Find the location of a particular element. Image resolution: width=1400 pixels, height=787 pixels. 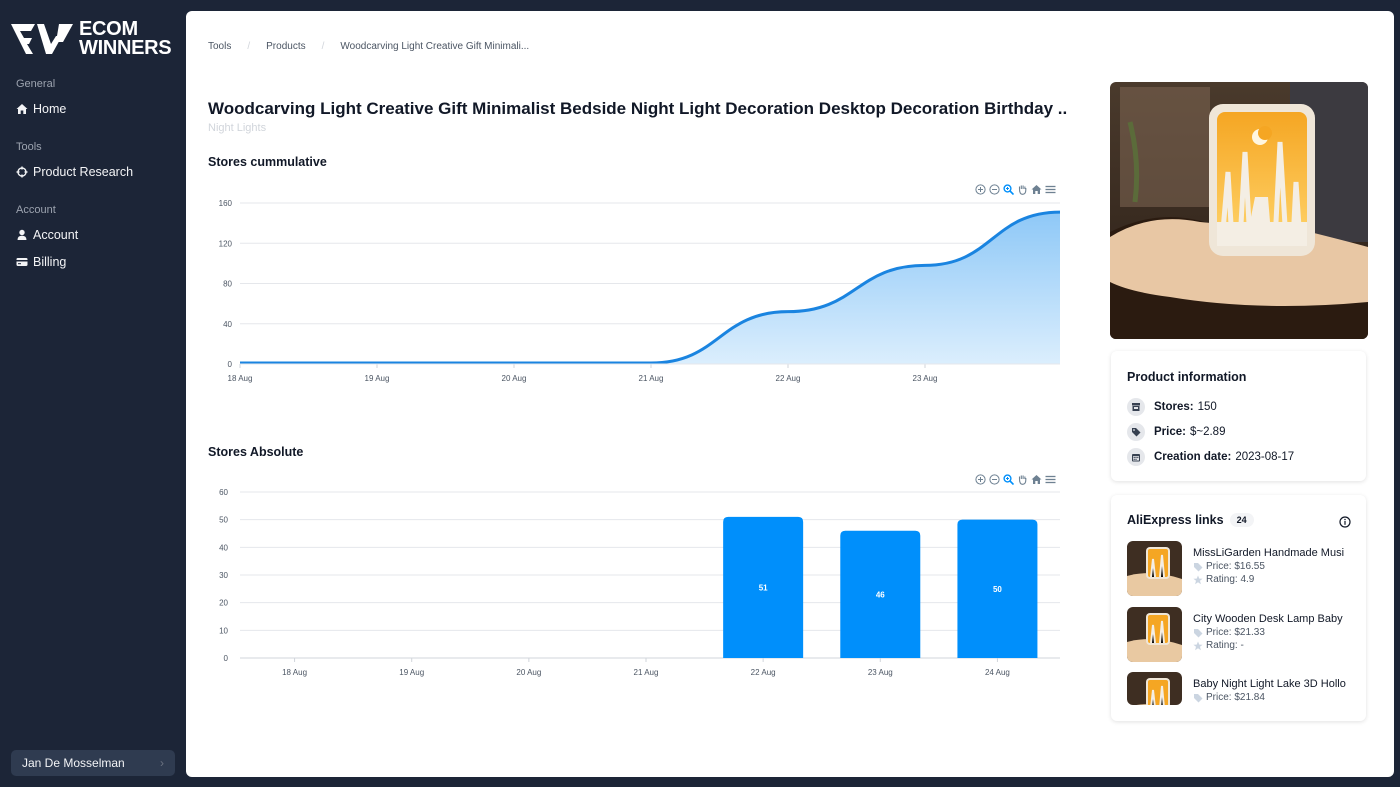

bar-data-label: 50 is located at coordinates (997, 589).